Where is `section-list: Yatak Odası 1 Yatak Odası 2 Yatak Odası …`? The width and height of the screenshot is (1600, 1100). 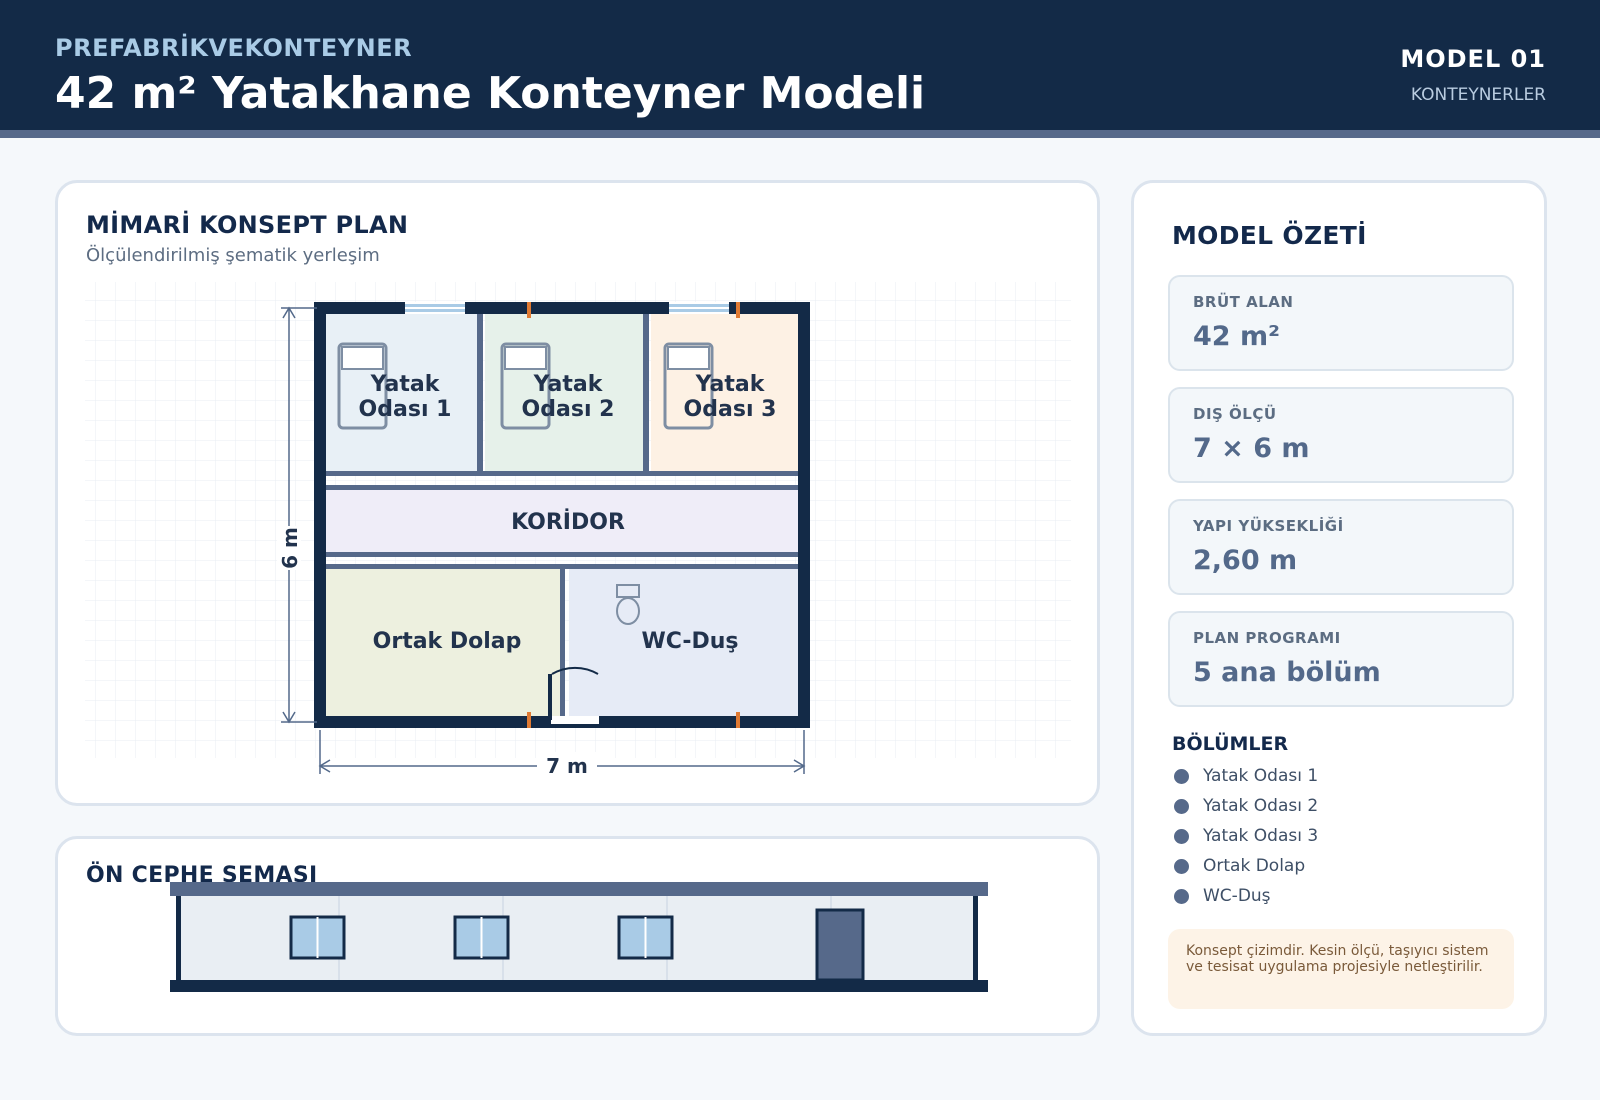
section-list: Yatak Odası 1 Yatak Odası 2 Yatak Odası … is located at coordinates (1246, 836).